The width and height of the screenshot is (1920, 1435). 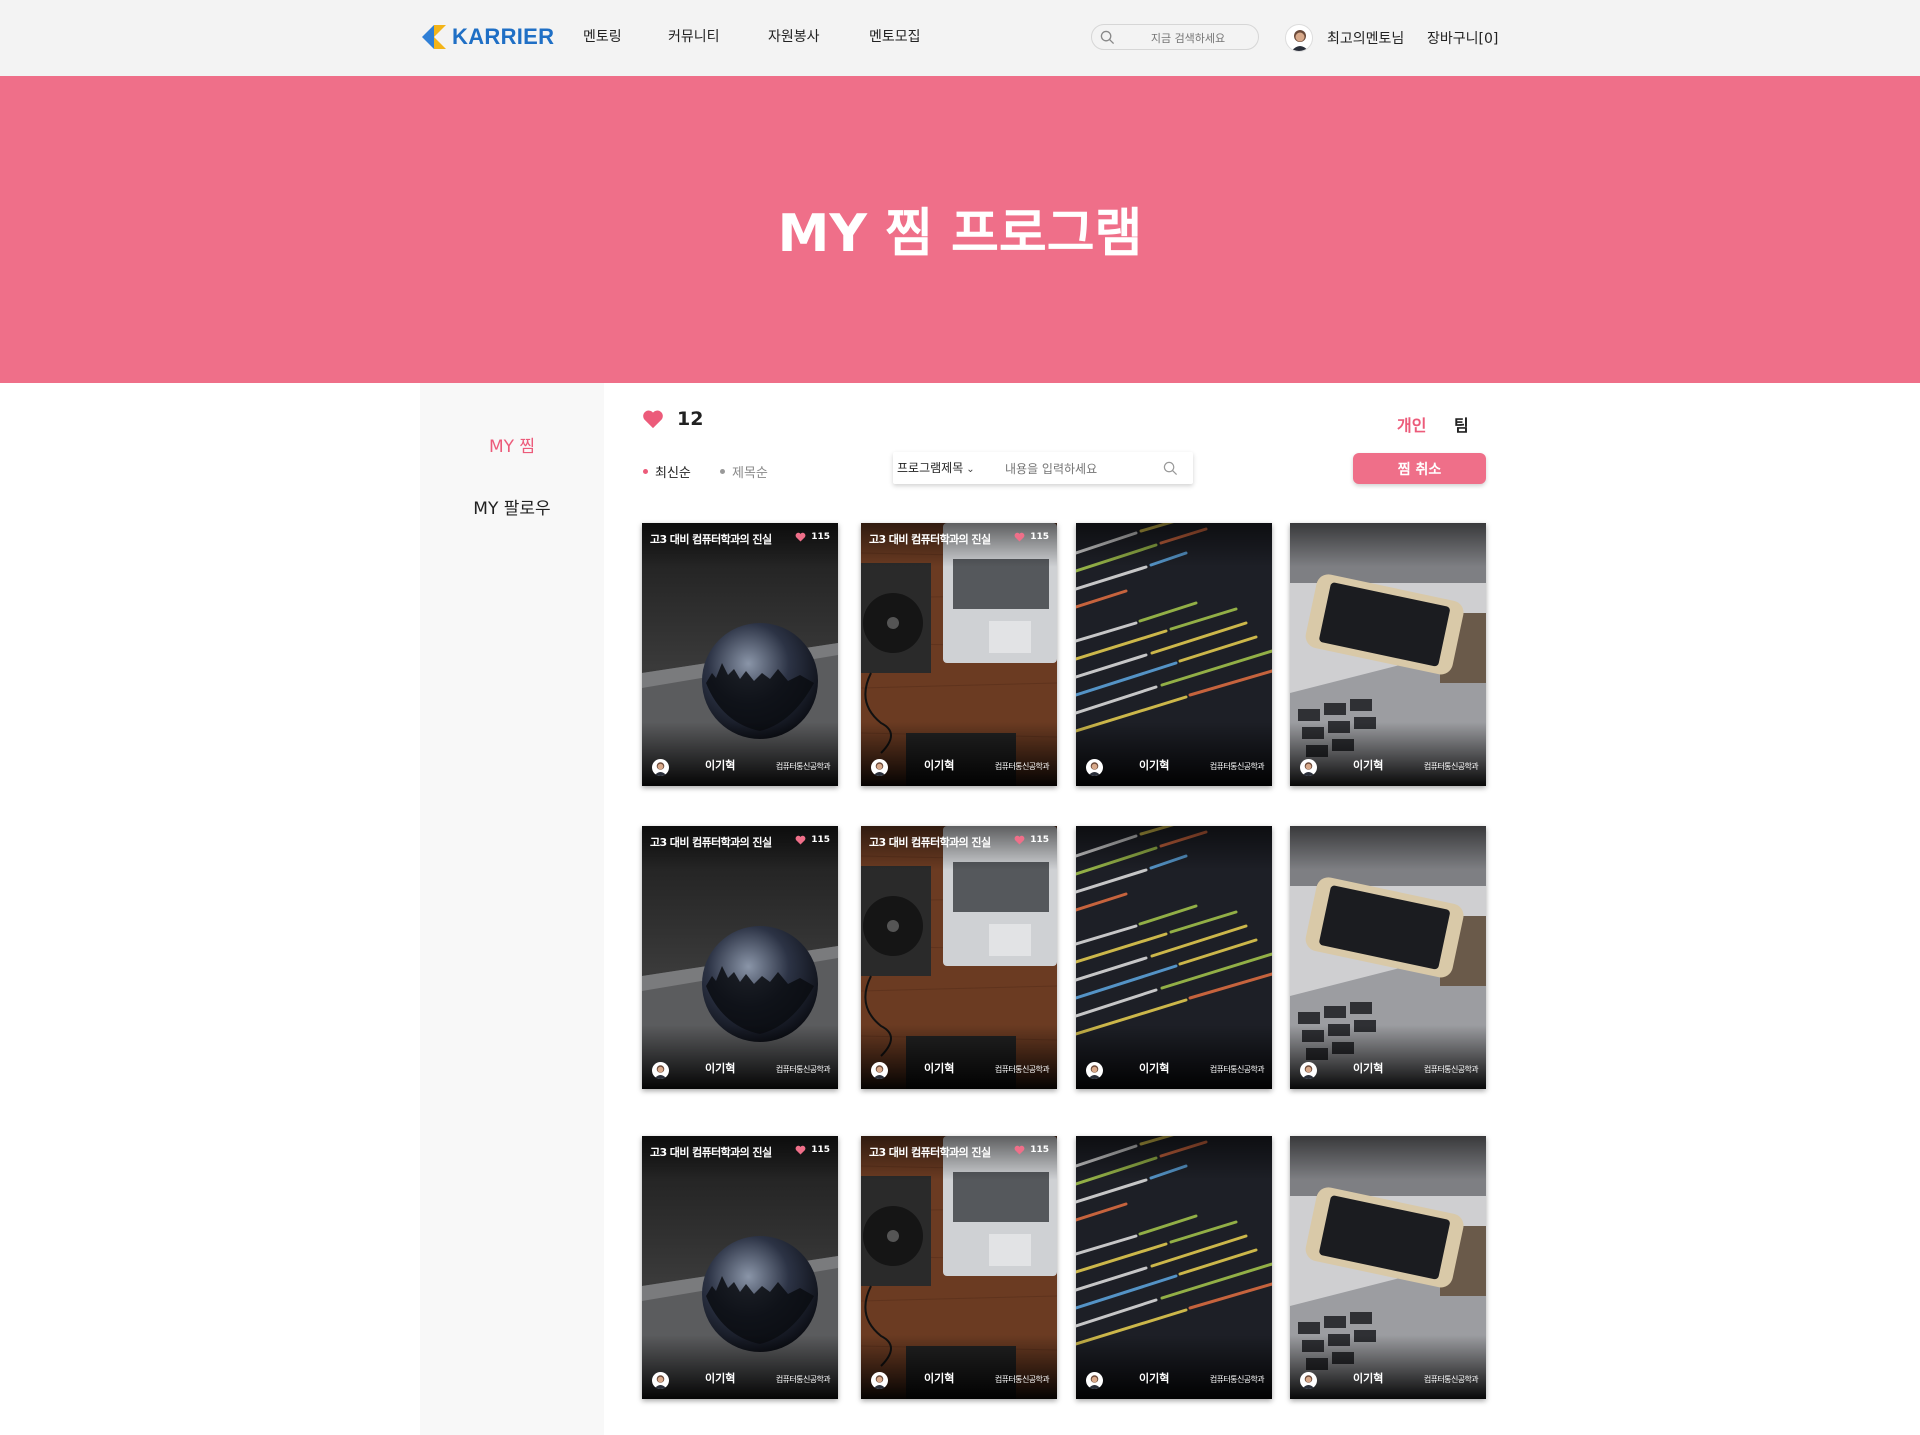 I want to click on like-count-number: 12, so click(x=690, y=419).